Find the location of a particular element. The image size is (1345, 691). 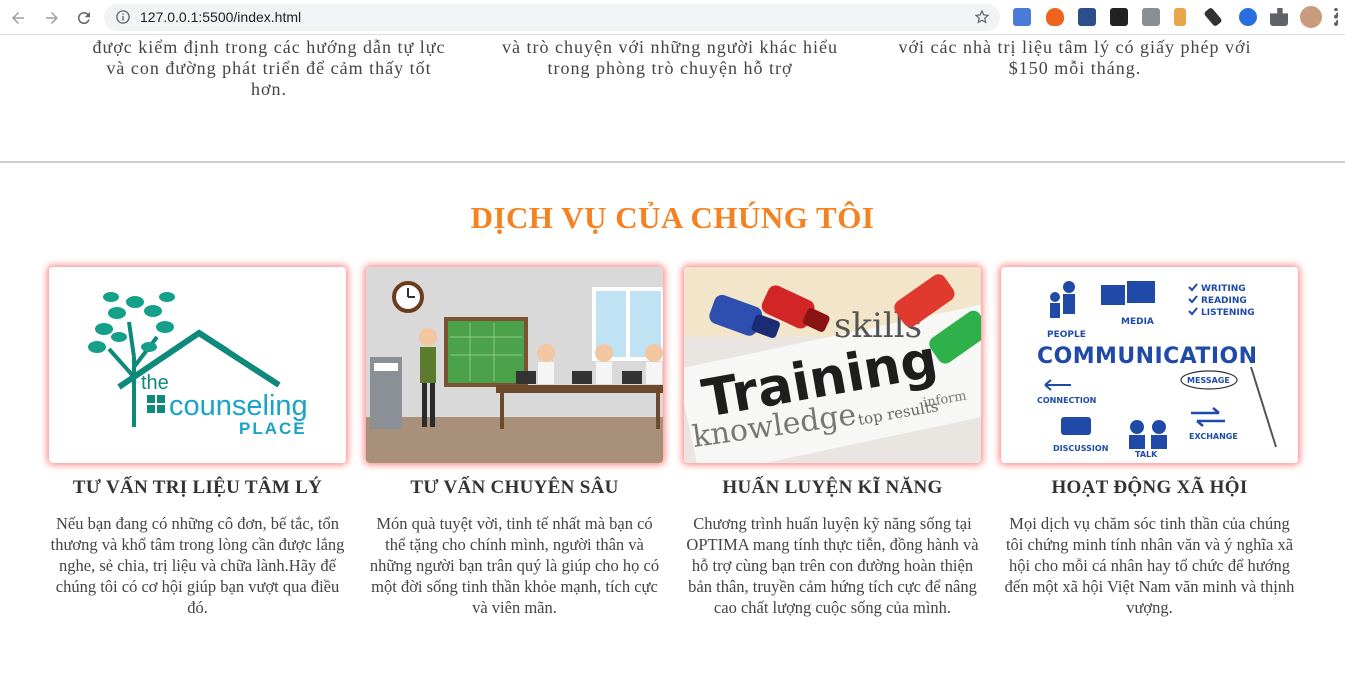

services-heading: DỊCH VỤ CỦA CHÚNG TÔI is located at coordinates (672, 217).